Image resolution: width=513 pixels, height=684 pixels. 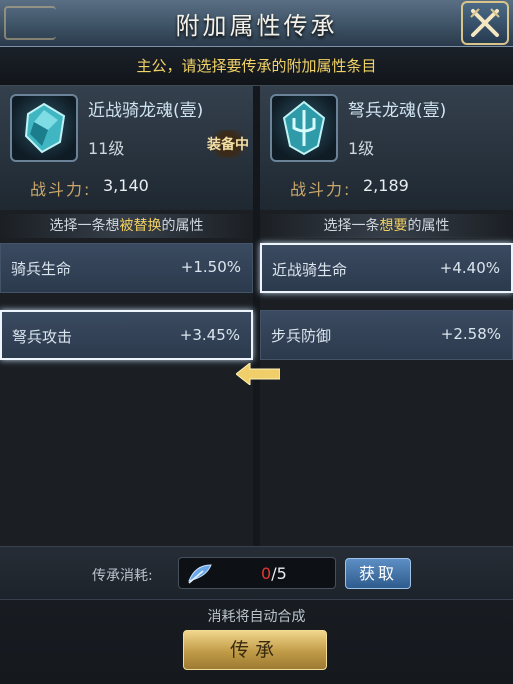 What do you see at coordinates (126, 335) in the screenshot?
I see `source-attribute-row-selected: 弩兵攻击 +3.45%` at bounding box center [126, 335].